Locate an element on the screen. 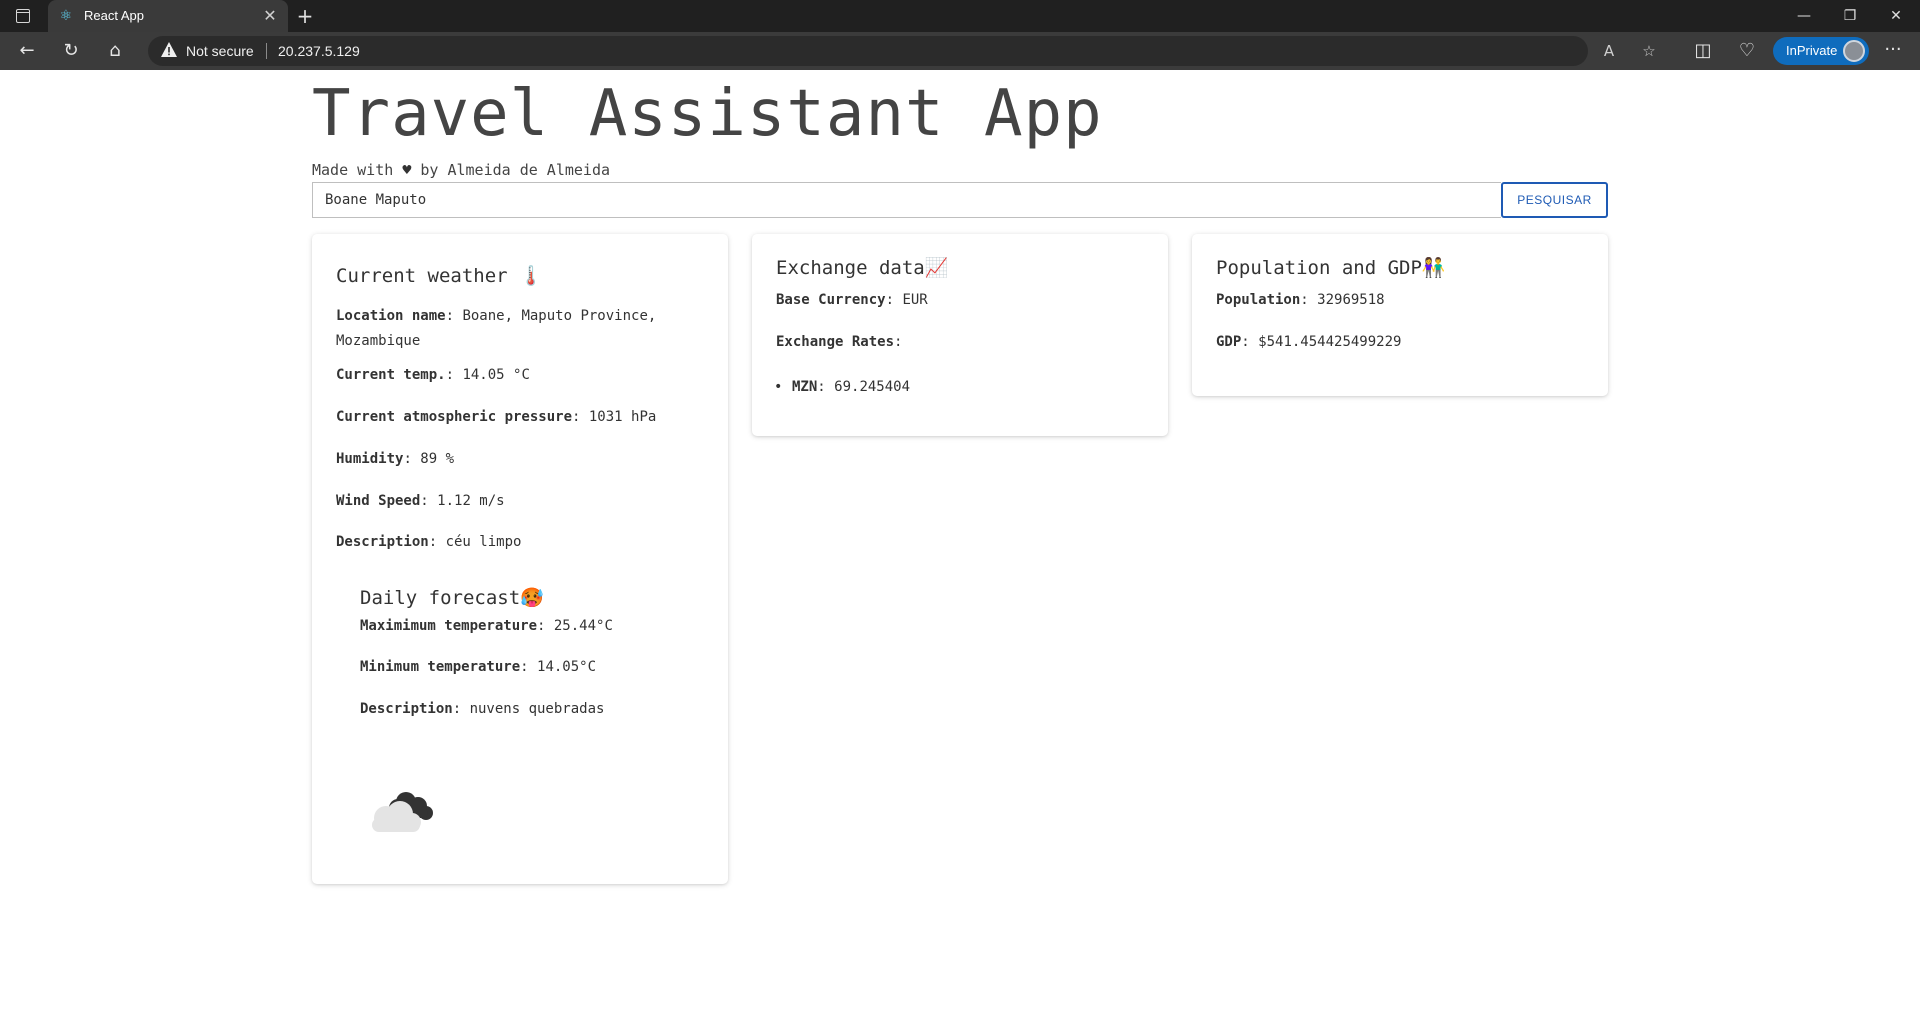 The image size is (1920, 1033). population-value: 32969518 is located at coordinates (1351, 300).